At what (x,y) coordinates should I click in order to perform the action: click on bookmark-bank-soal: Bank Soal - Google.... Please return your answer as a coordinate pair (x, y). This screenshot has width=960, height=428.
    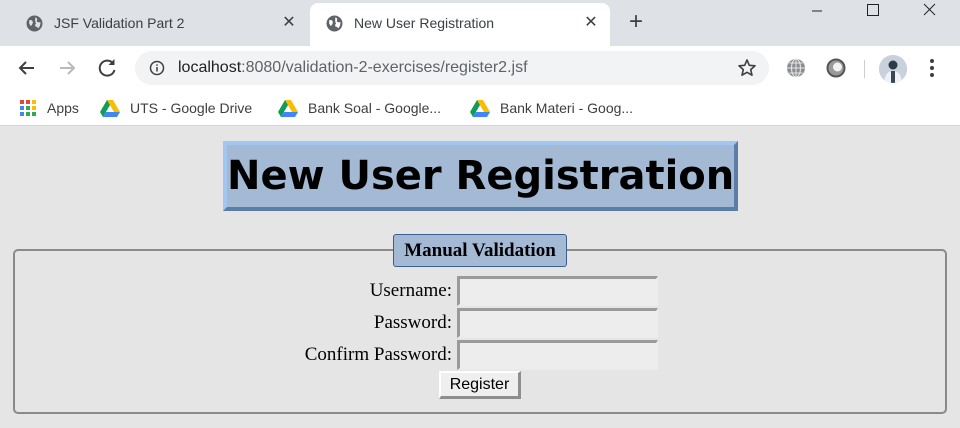
    Looking at the image, I should click on (359, 108).